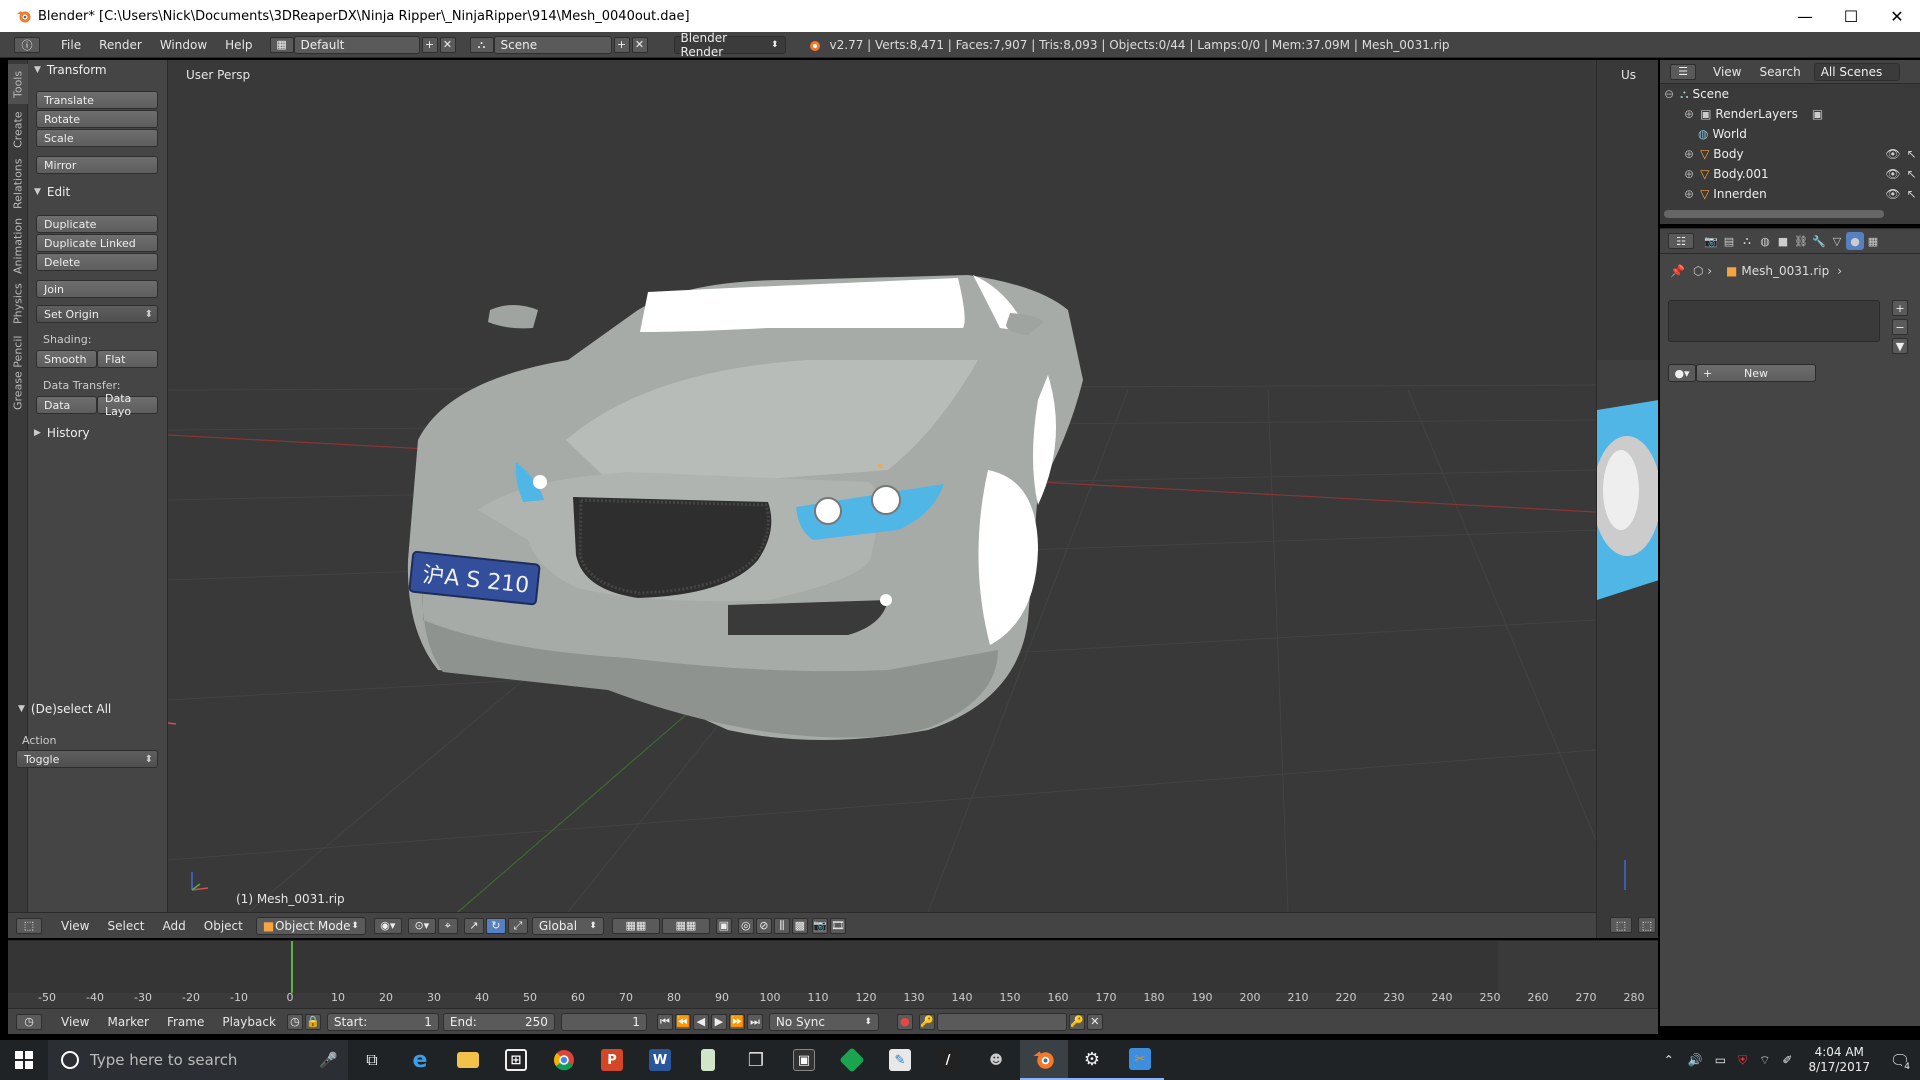 This screenshot has height=1080, width=1920. What do you see at coordinates (64, 709) in the screenshot?
I see `deselect-all-panel-header: ▼ (De)select All` at bounding box center [64, 709].